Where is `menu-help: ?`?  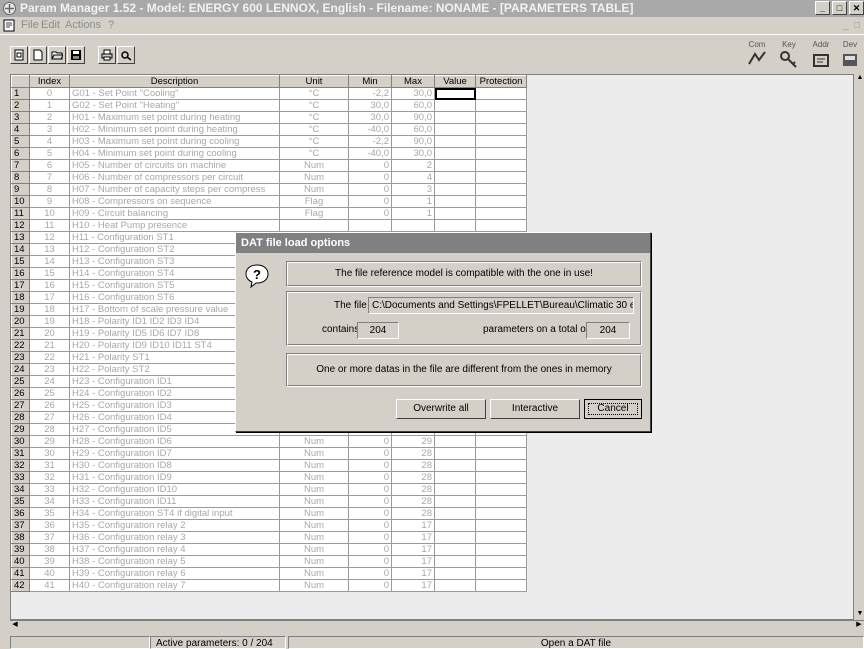
menu-help: ? is located at coordinates (111, 25).